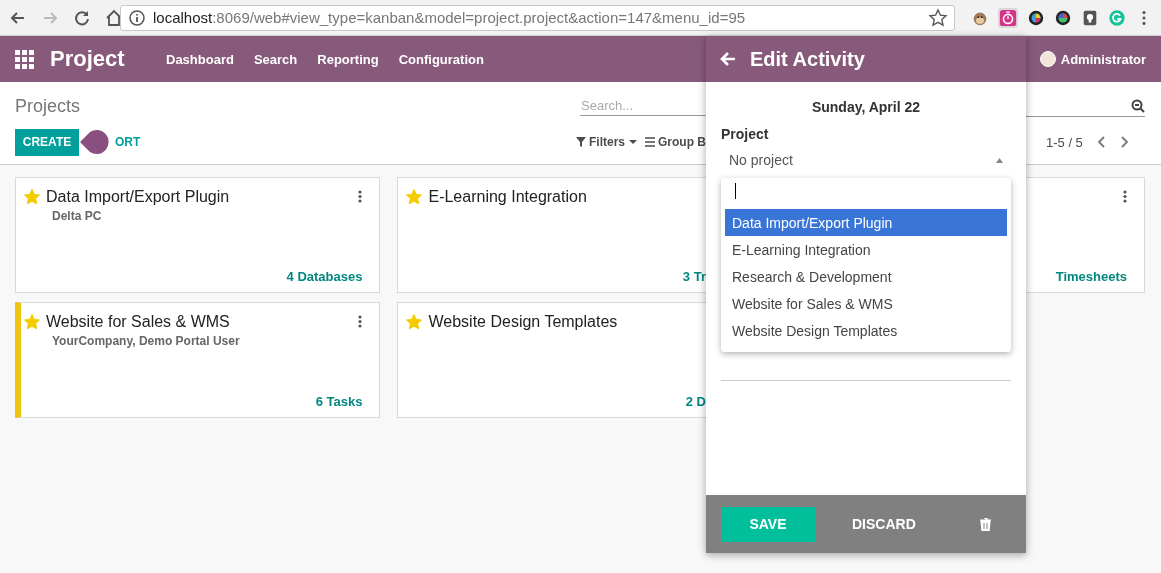  I want to click on previous-chevron-icon, so click(1101, 142).